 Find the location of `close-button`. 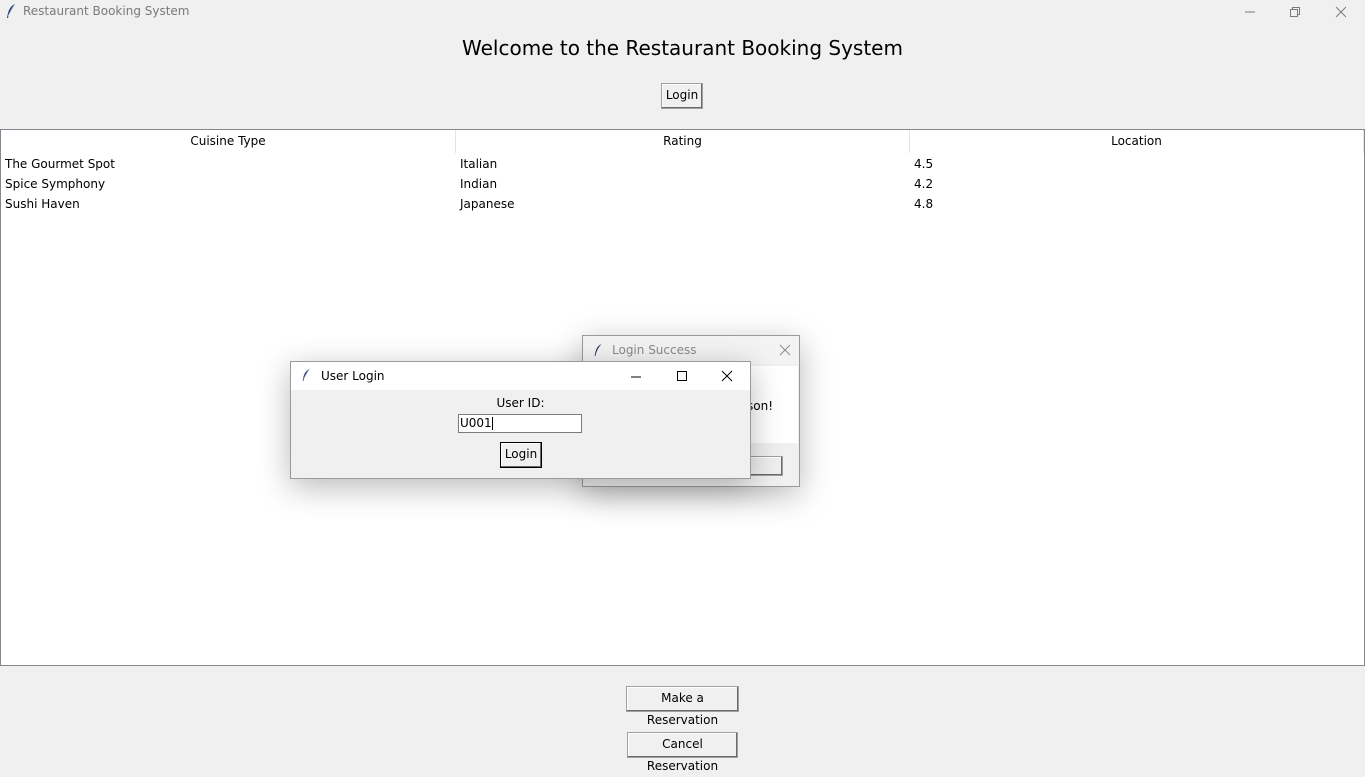

close-button is located at coordinates (1341, 11).